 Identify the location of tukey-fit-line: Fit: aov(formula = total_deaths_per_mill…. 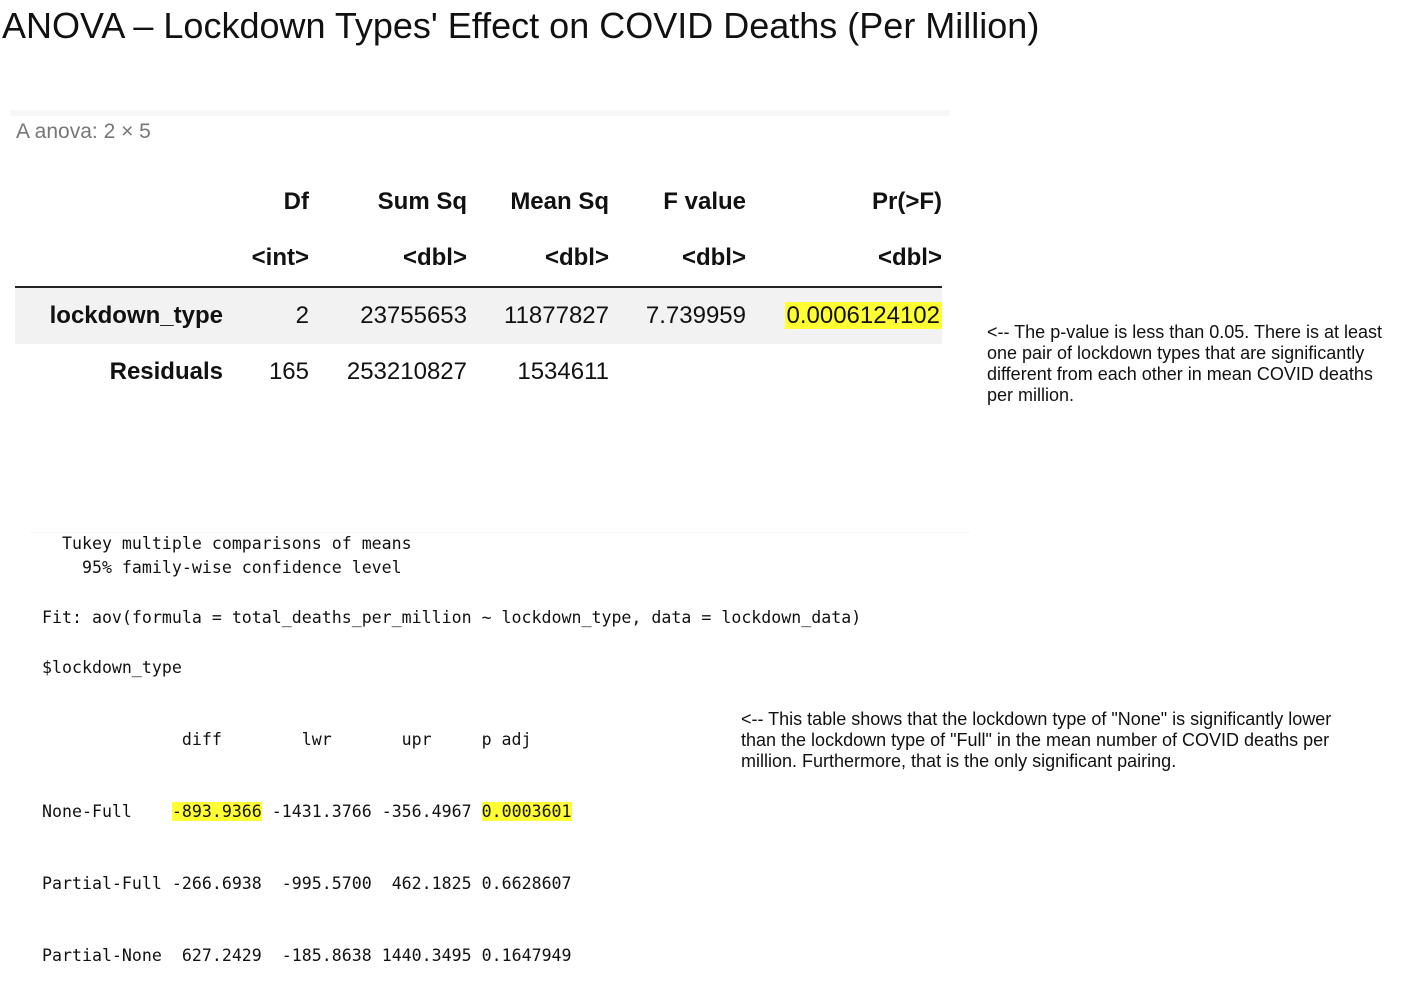
(452, 617).